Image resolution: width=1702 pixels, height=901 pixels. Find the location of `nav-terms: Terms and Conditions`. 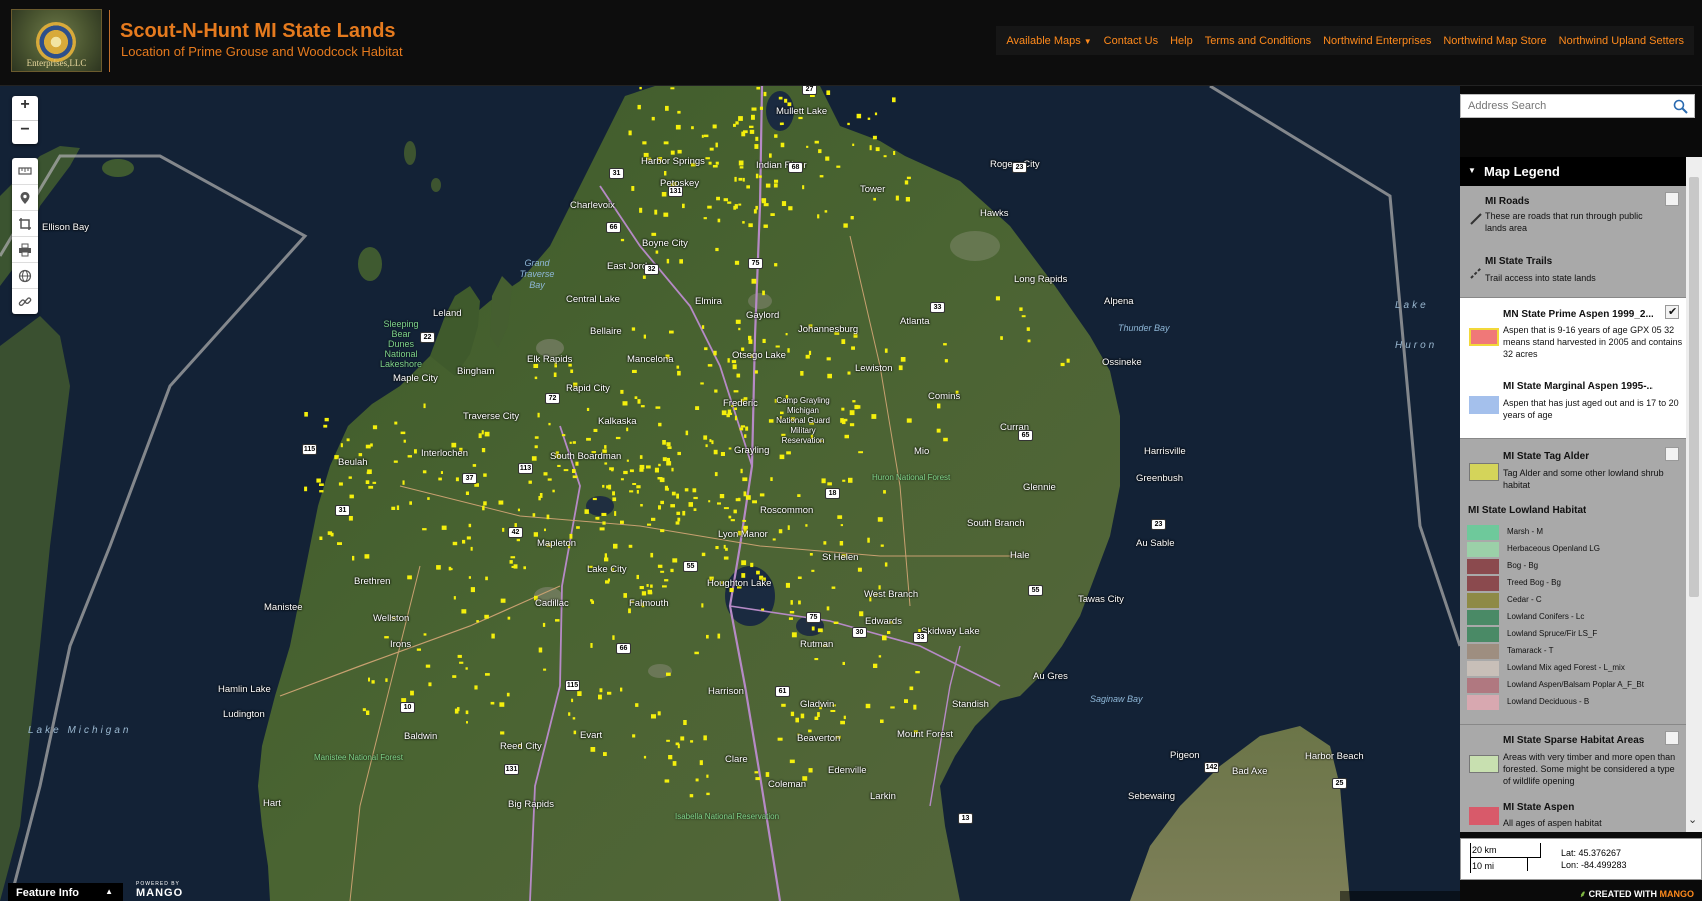

nav-terms: Terms and Conditions is located at coordinates (1258, 41).